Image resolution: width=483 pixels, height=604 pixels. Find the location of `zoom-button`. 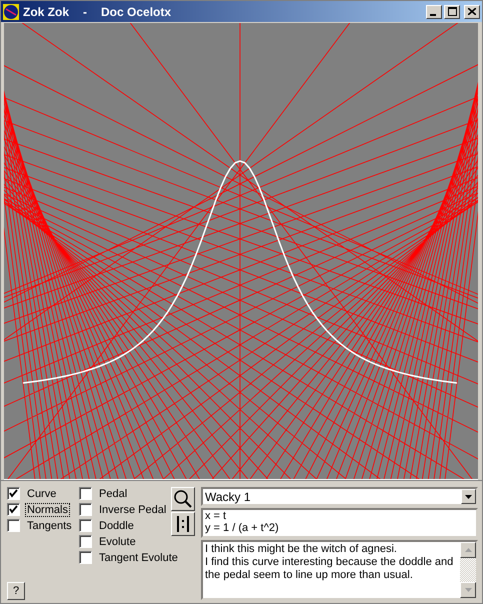

zoom-button is located at coordinates (183, 499).